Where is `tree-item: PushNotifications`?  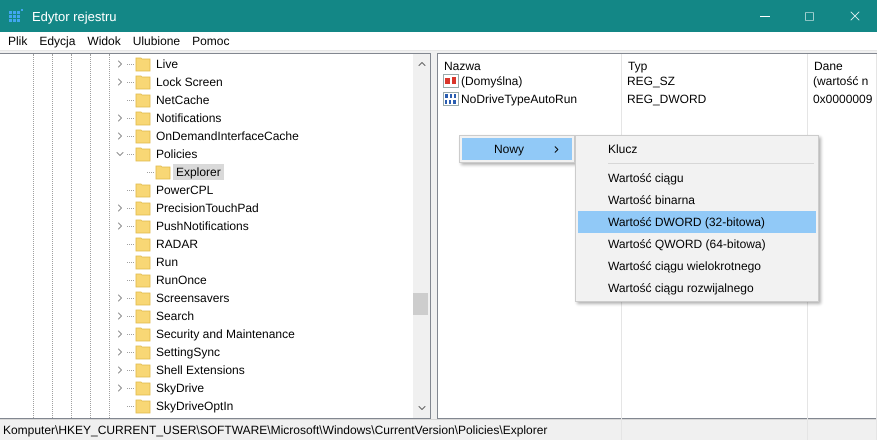
tree-item: PushNotifications is located at coordinates (202, 226).